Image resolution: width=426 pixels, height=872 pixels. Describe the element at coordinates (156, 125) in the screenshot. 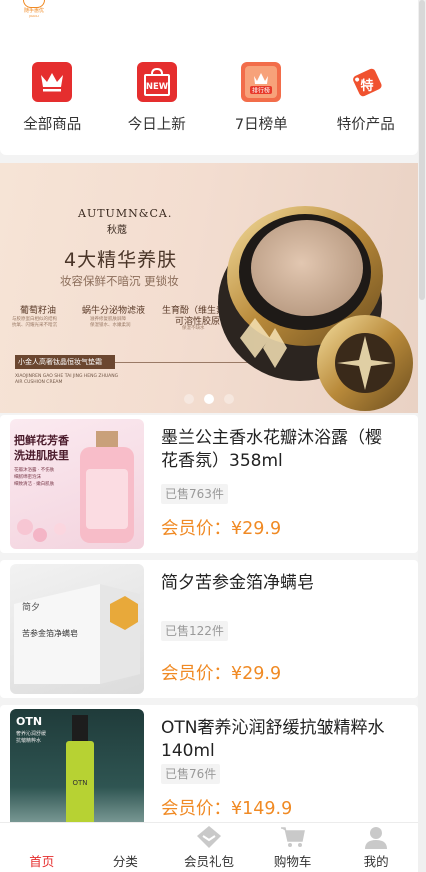

I see `category-label: 今日上新` at that location.